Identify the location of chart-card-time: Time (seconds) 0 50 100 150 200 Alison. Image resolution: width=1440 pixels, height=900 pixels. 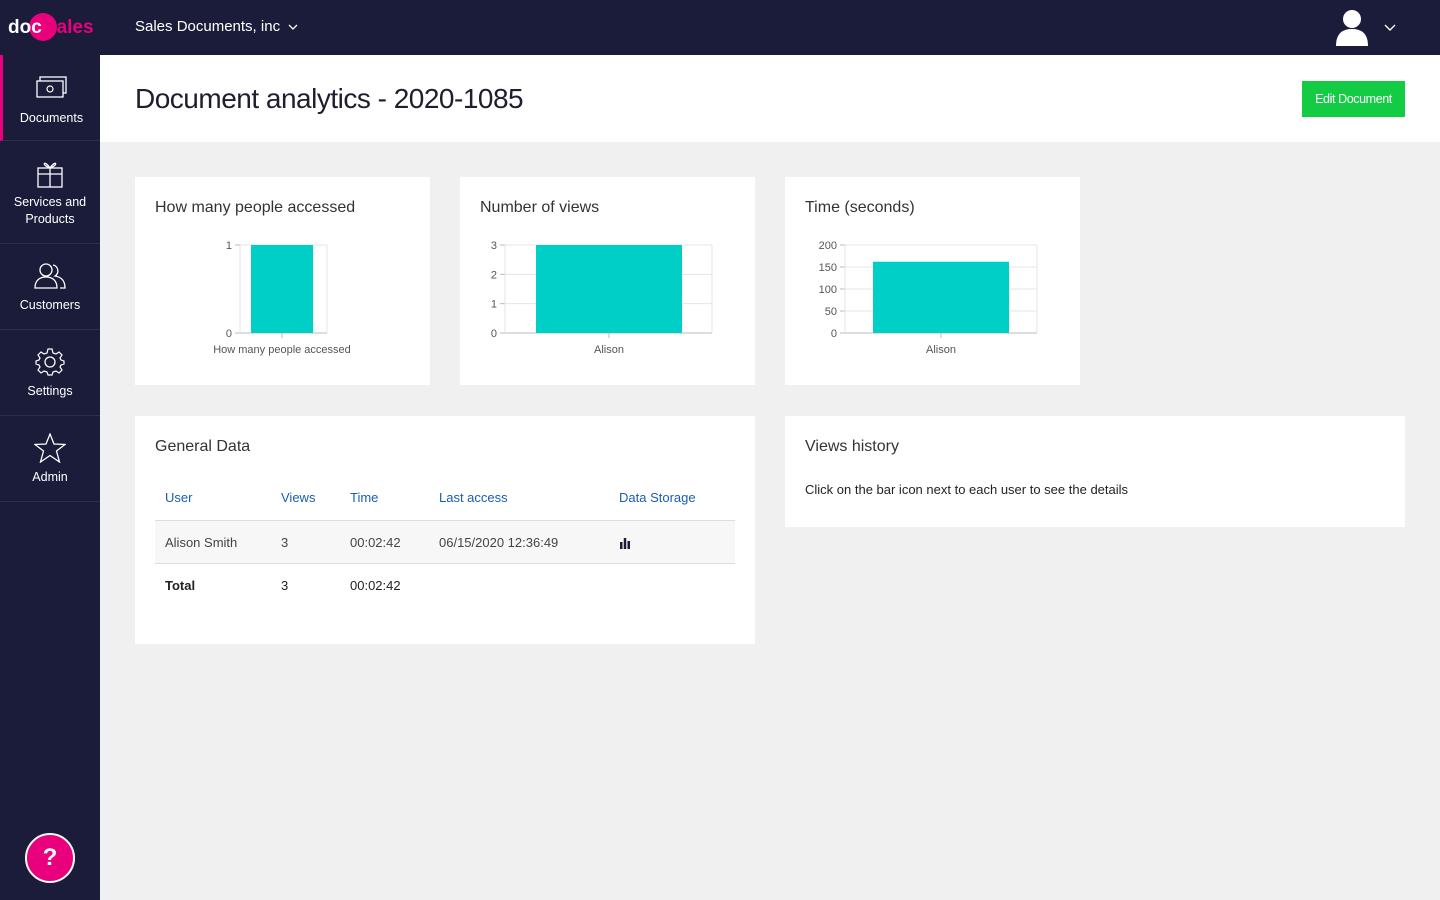
(932, 281).